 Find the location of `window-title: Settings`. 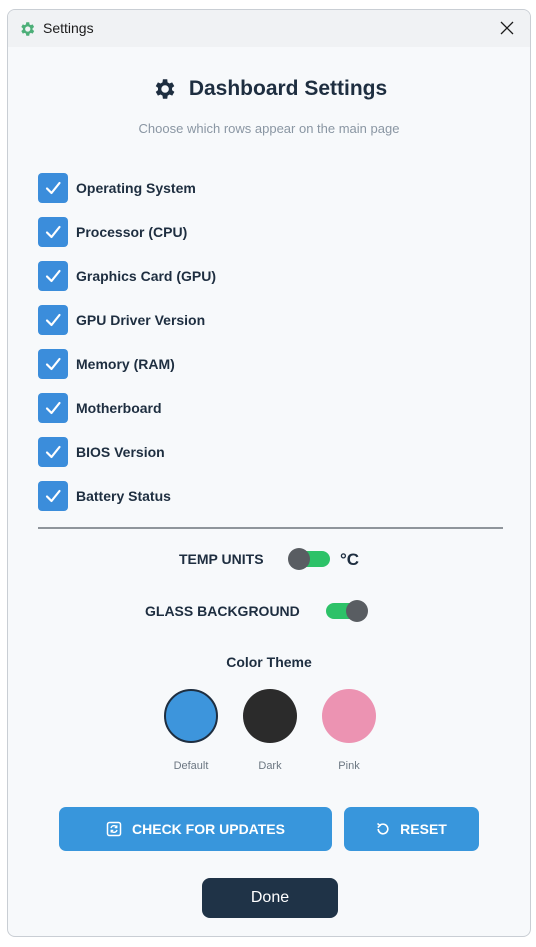

window-title: Settings is located at coordinates (68, 28).